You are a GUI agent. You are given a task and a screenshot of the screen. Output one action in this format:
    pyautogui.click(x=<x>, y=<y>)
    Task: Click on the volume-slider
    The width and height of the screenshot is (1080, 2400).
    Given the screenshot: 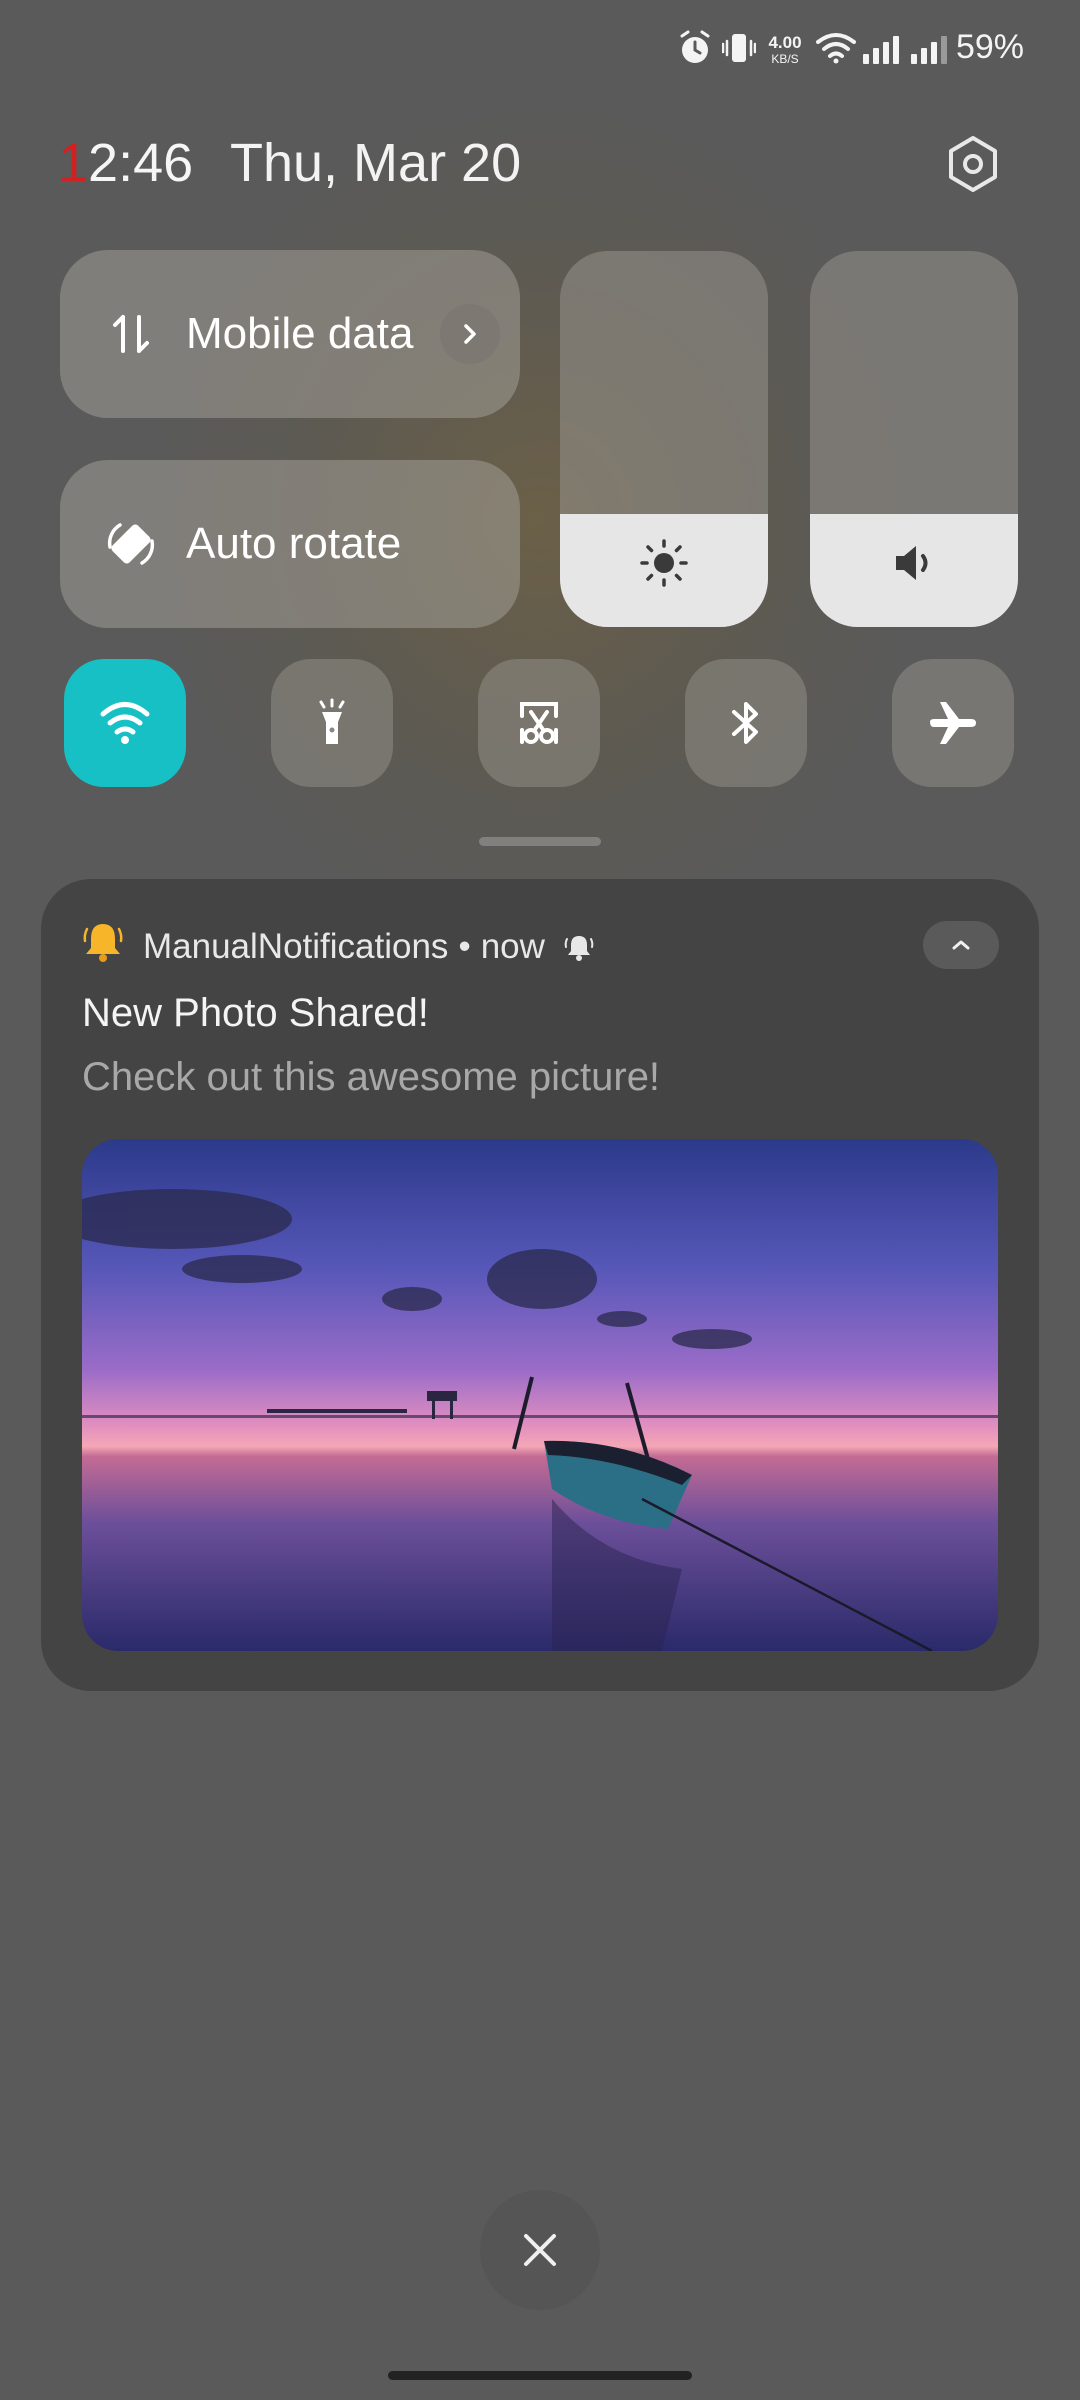 What is the action you would take?
    pyautogui.click(x=914, y=439)
    